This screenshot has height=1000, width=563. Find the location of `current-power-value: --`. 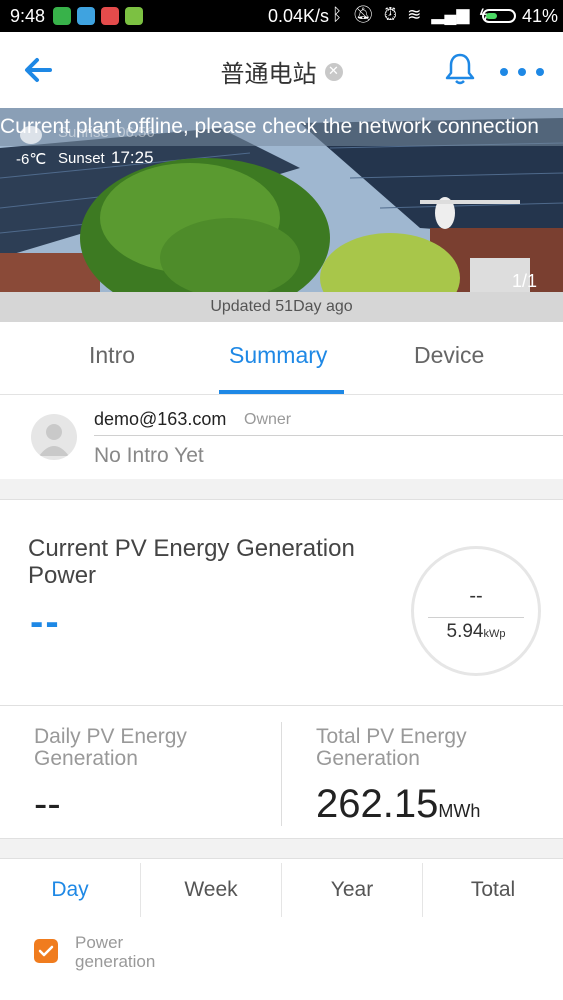

current-power-value: -- is located at coordinates (45, 622).